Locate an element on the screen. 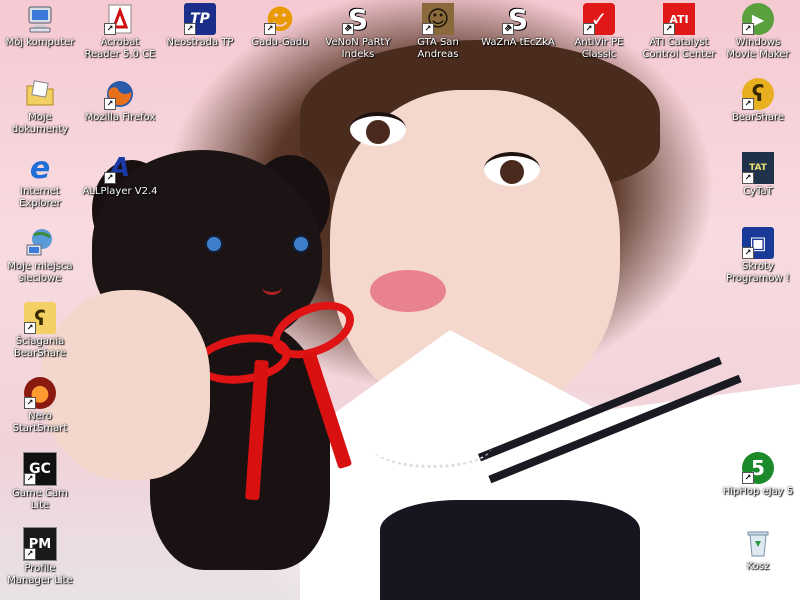 This screenshot has height=600, width=800. desktop-icon-mozilla-firefox: ↗ Mozilla Firefox is located at coordinates (120, 101).